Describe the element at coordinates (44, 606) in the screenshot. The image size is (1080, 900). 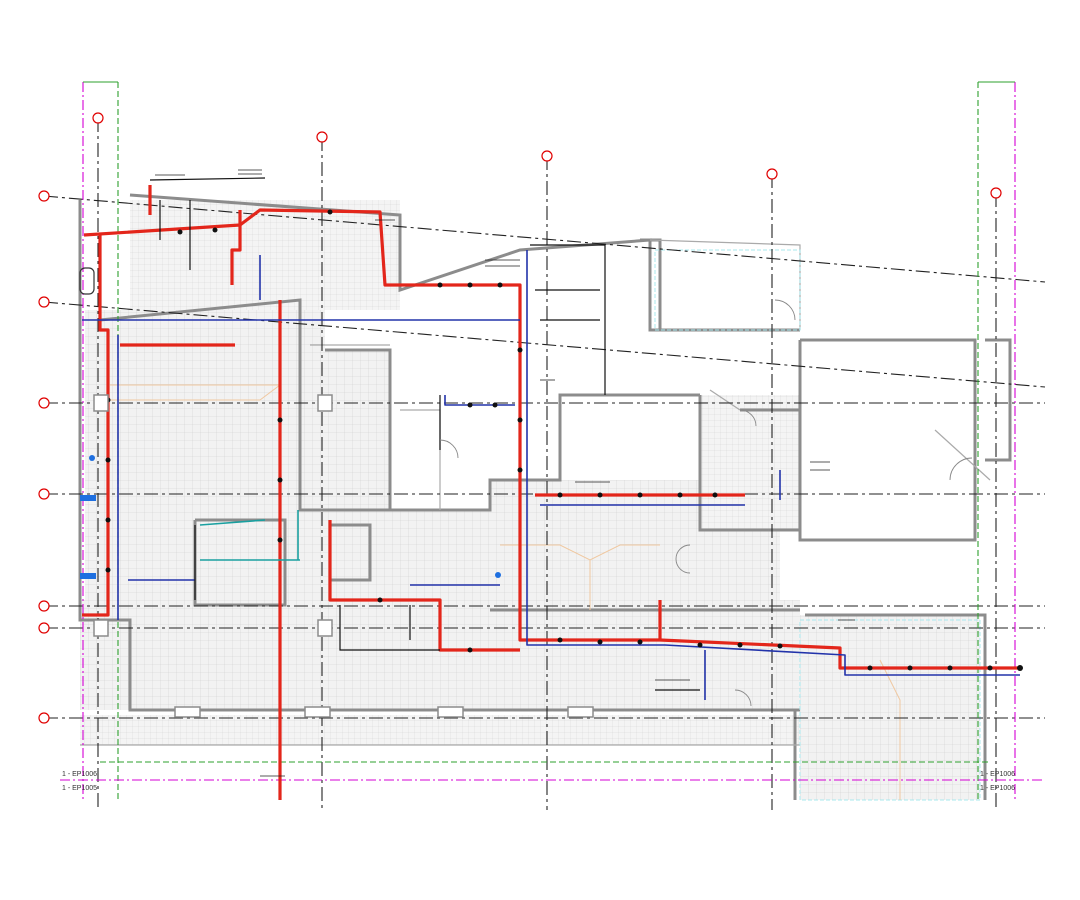
I see `grid-bubble-h5` at that location.